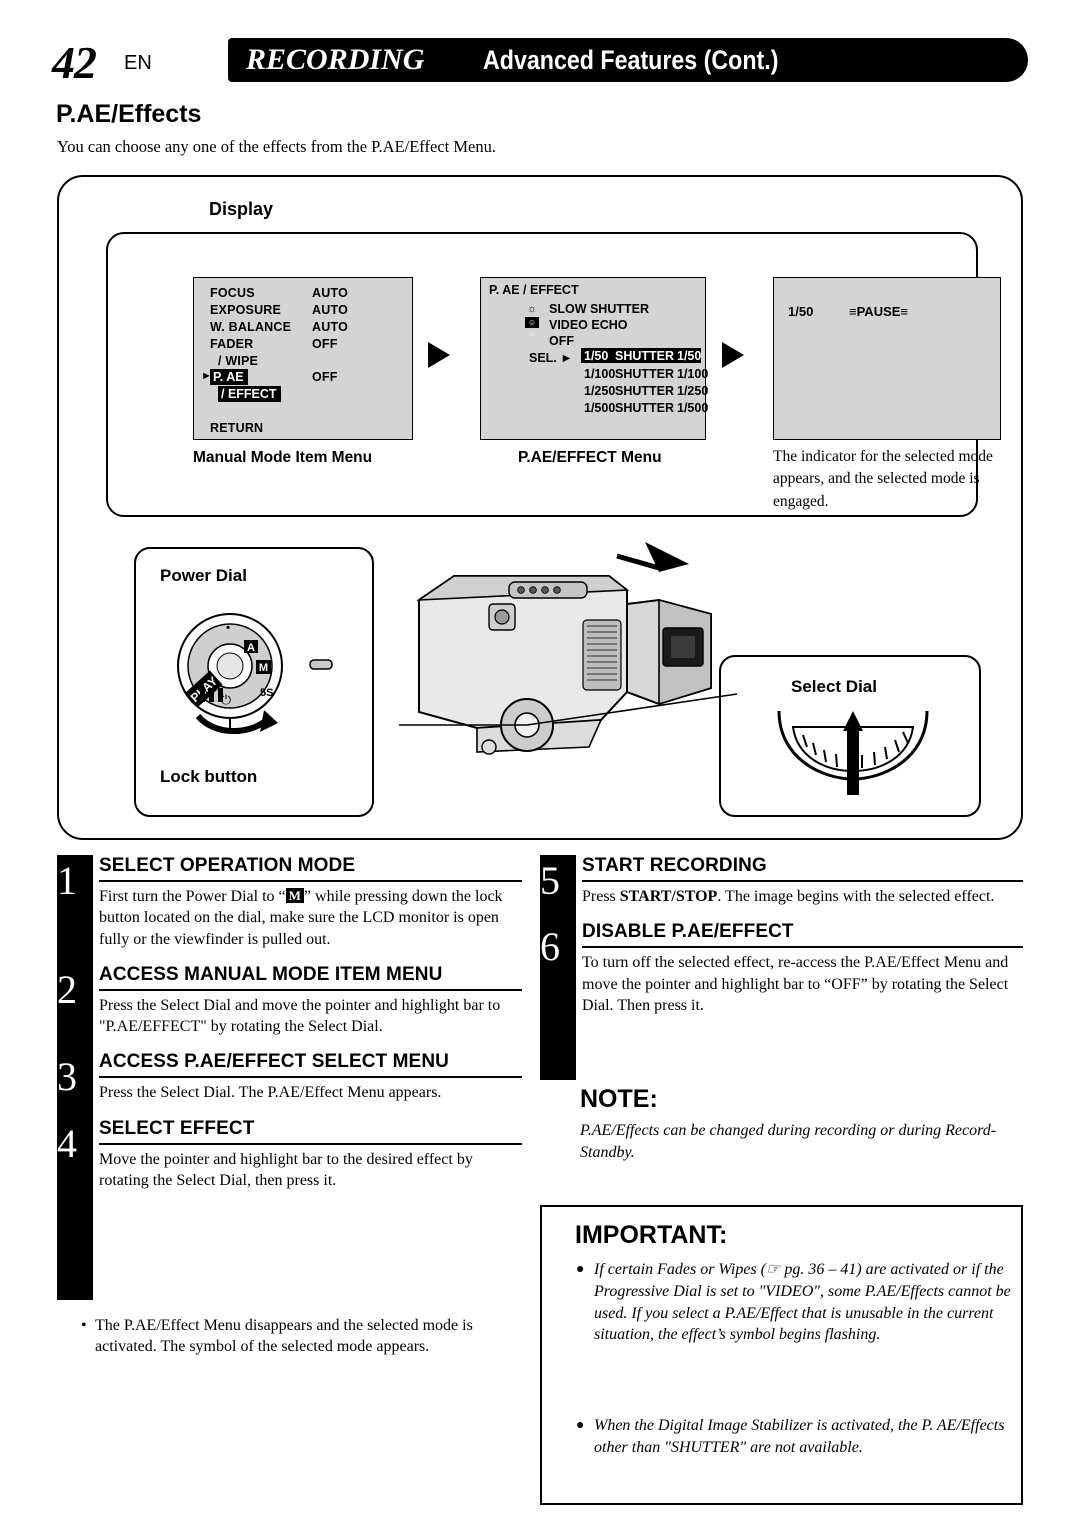 Image resolution: width=1080 pixels, height=1533 pixels. What do you see at coordinates (209, 776) in the screenshot?
I see `lock-button-label: Lock button` at bounding box center [209, 776].